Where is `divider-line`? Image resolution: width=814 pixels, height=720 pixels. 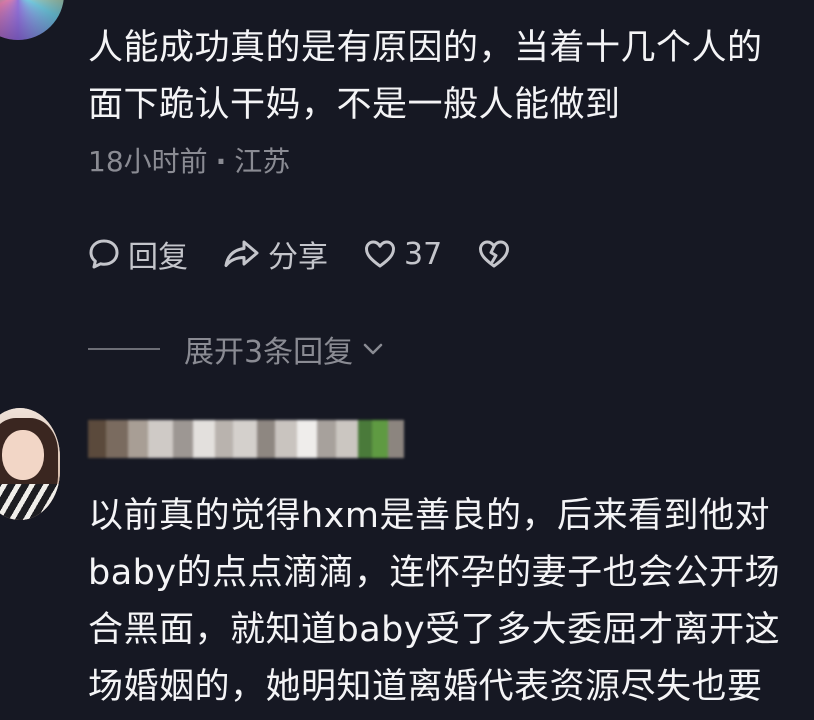
divider-line is located at coordinates (124, 349).